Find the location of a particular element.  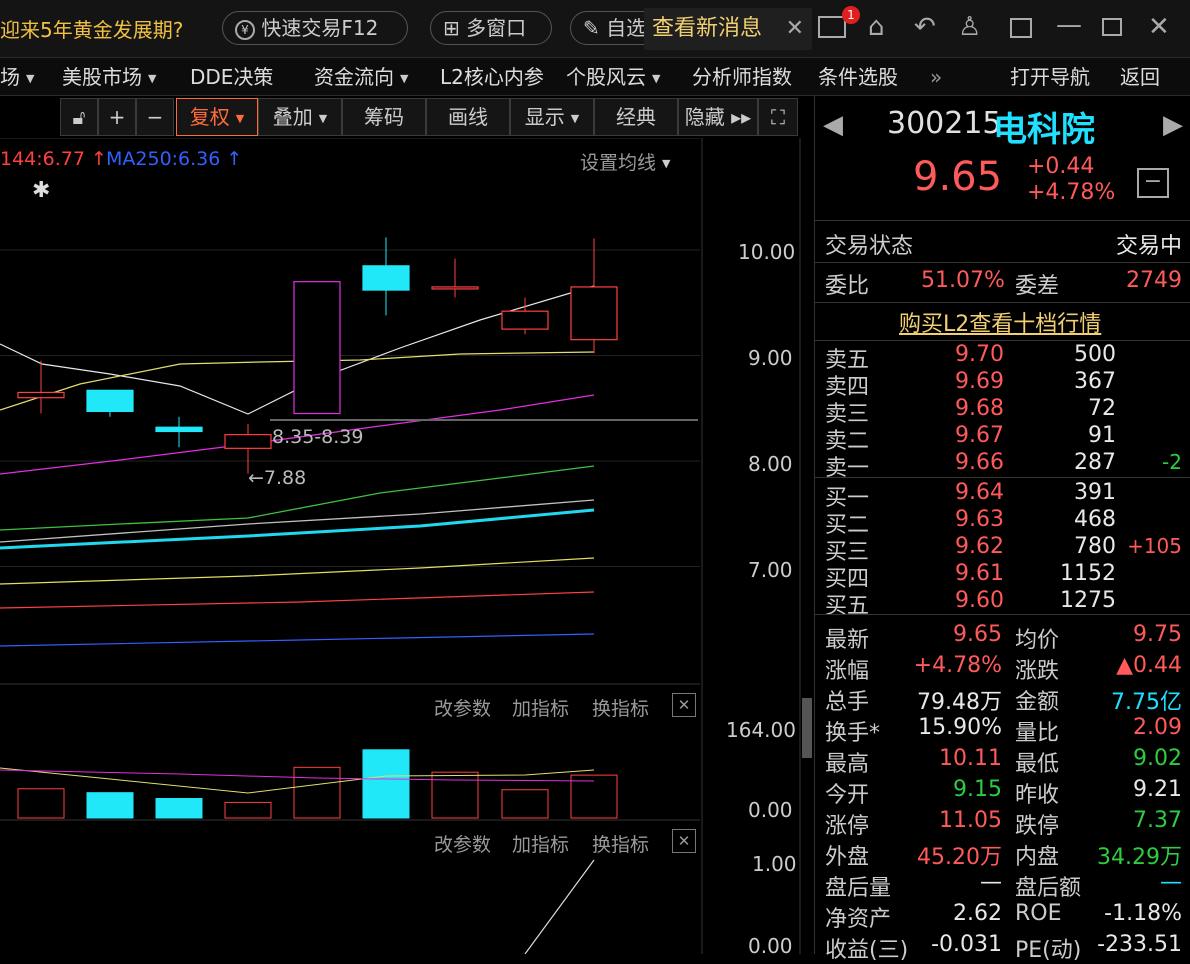

fuquan-button: 复权 ▼ is located at coordinates (217, 117).